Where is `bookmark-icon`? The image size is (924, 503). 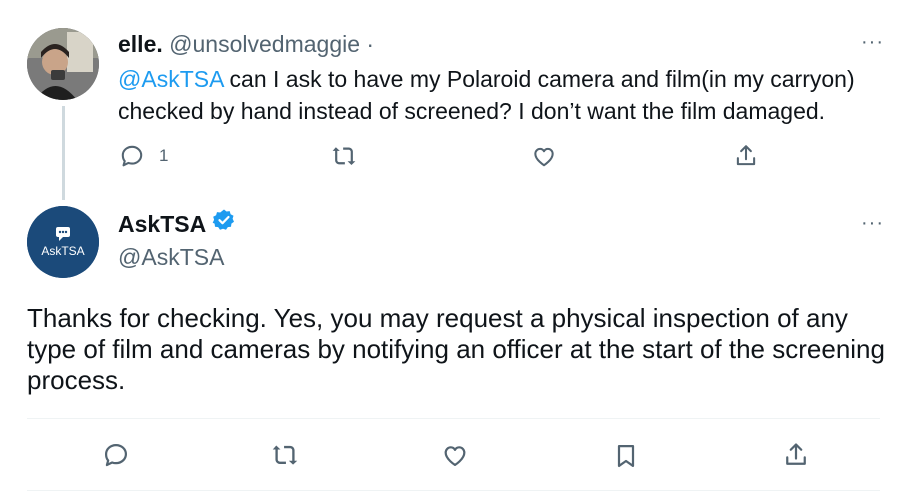 bookmark-icon is located at coordinates (626, 456).